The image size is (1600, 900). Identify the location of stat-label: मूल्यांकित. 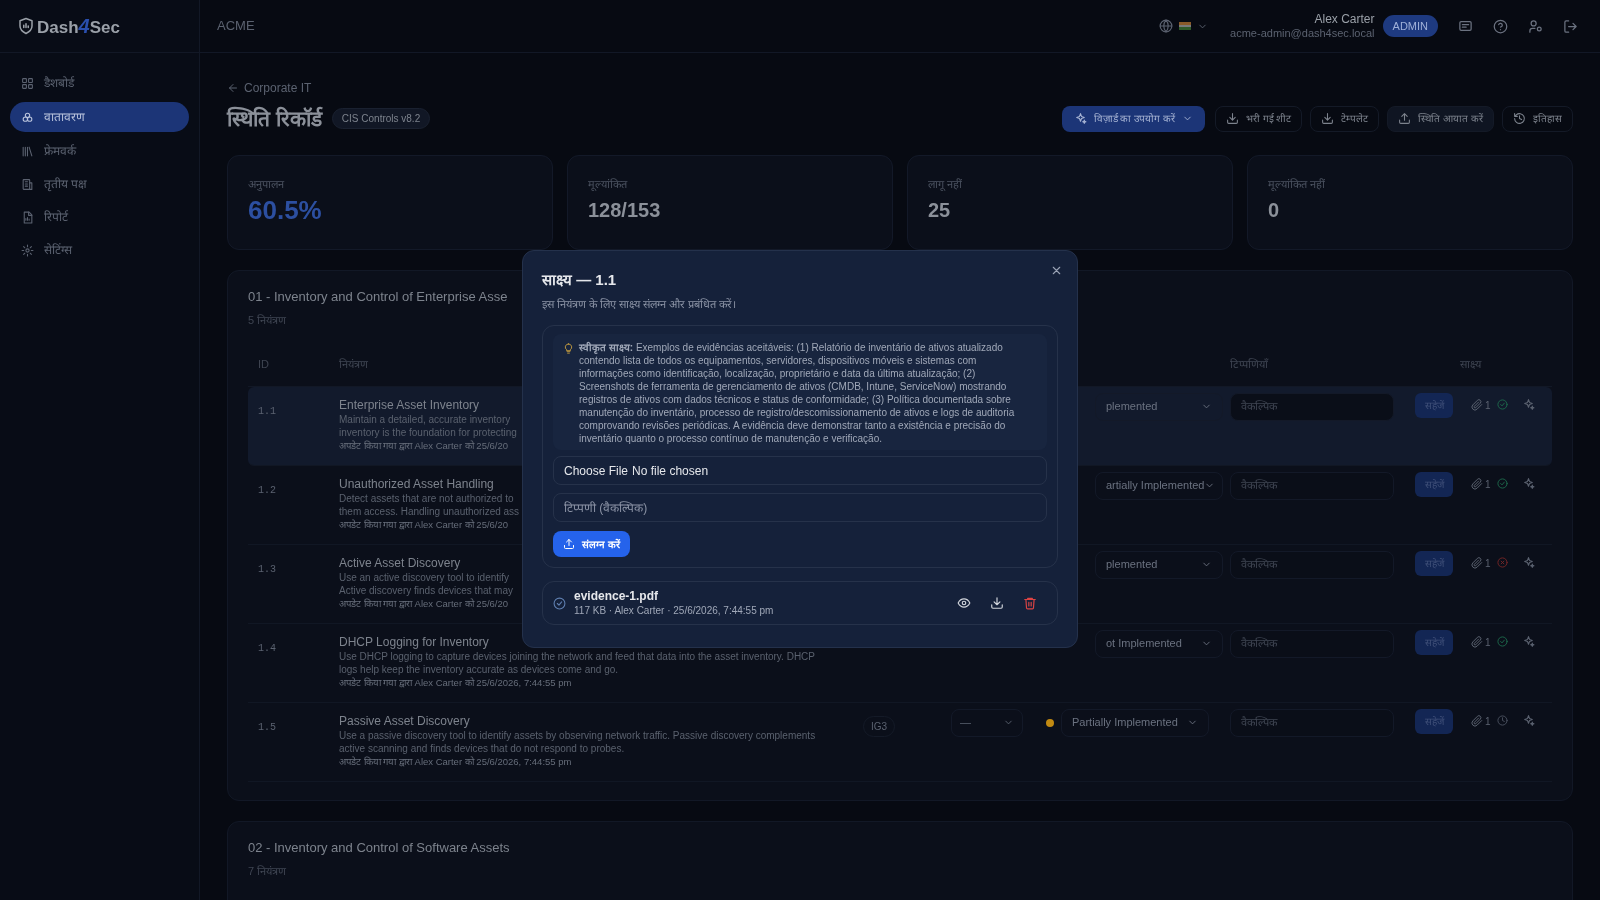
(607, 184).